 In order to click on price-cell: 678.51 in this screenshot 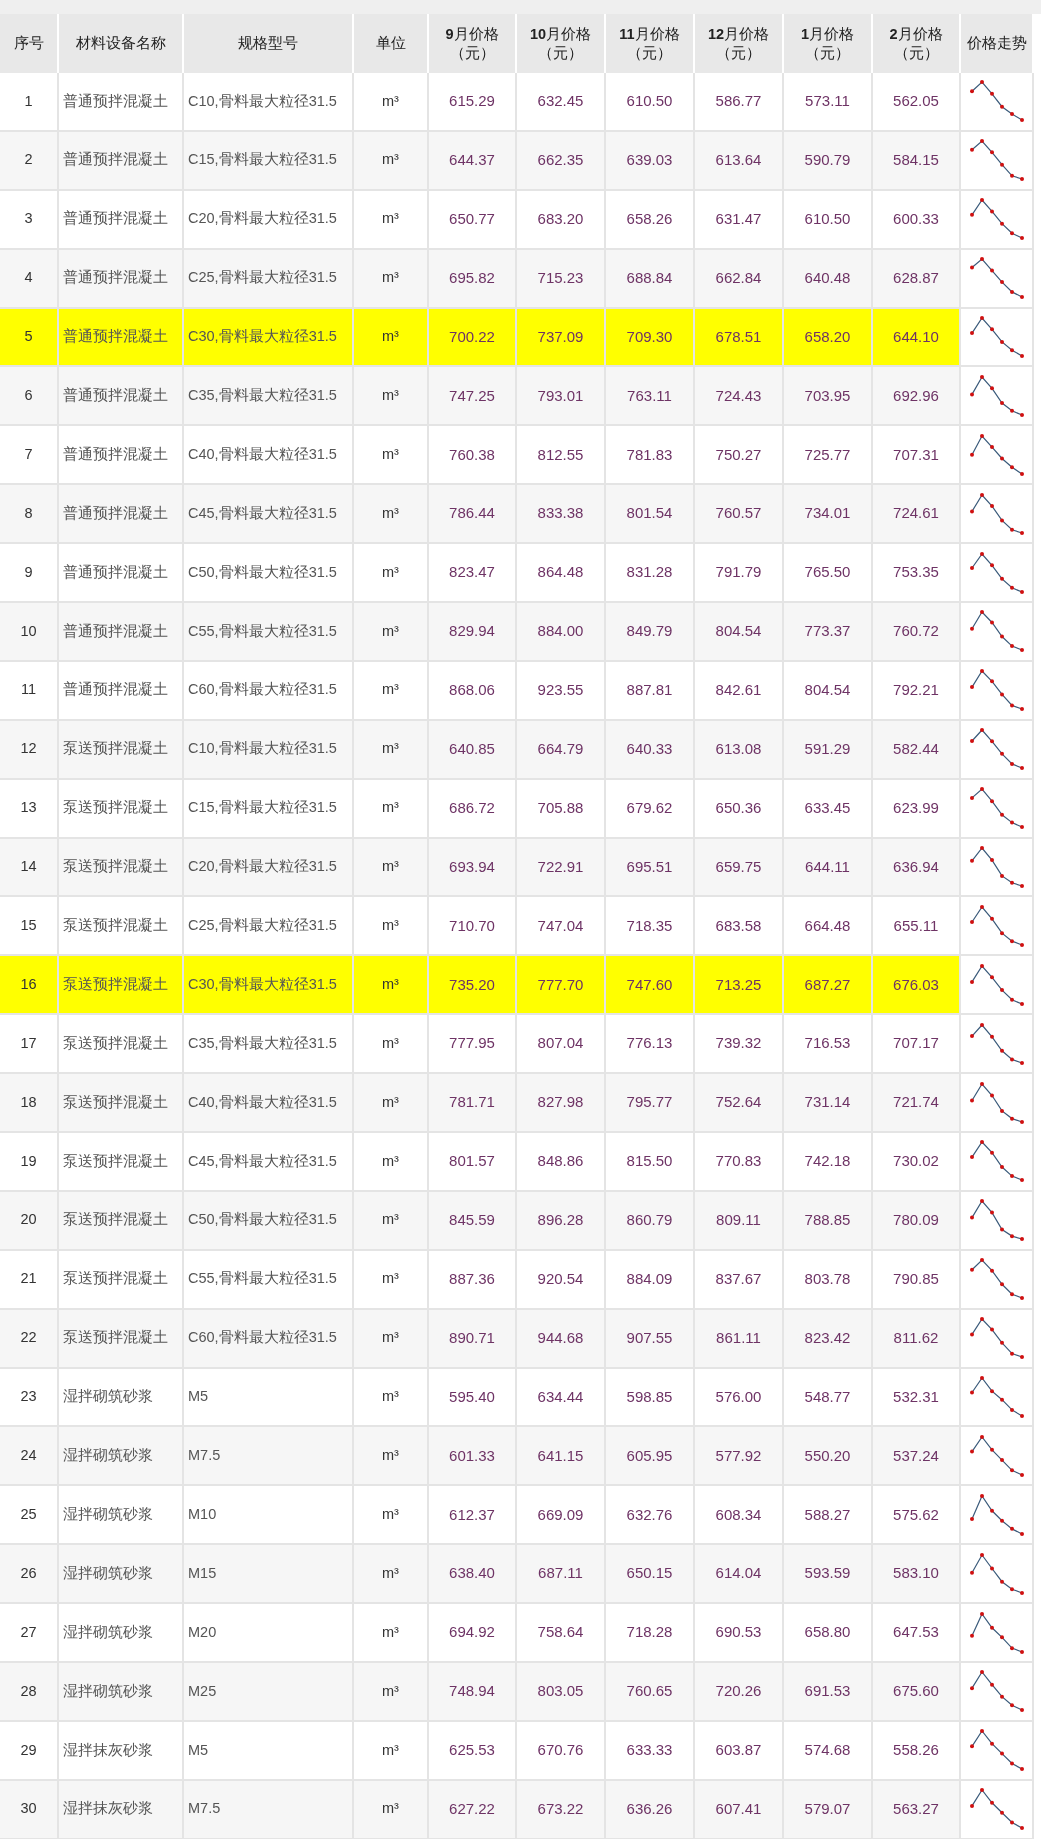, I will do `click(739, 338)`.